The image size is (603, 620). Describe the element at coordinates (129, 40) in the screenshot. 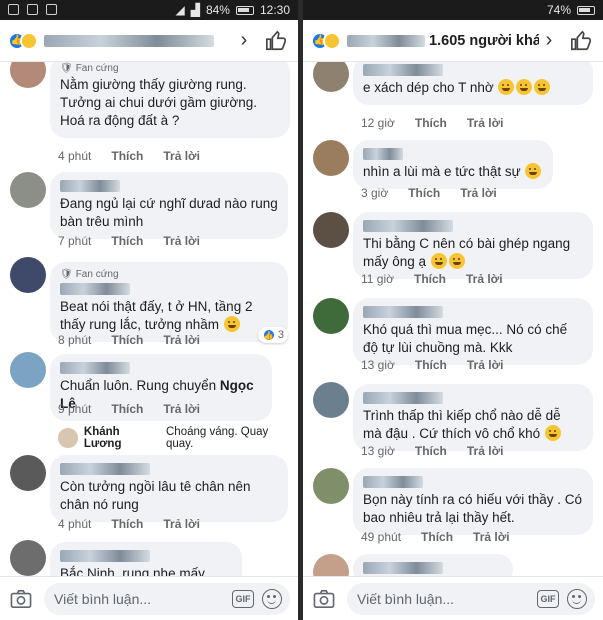

I see `redacted-names` at that location.